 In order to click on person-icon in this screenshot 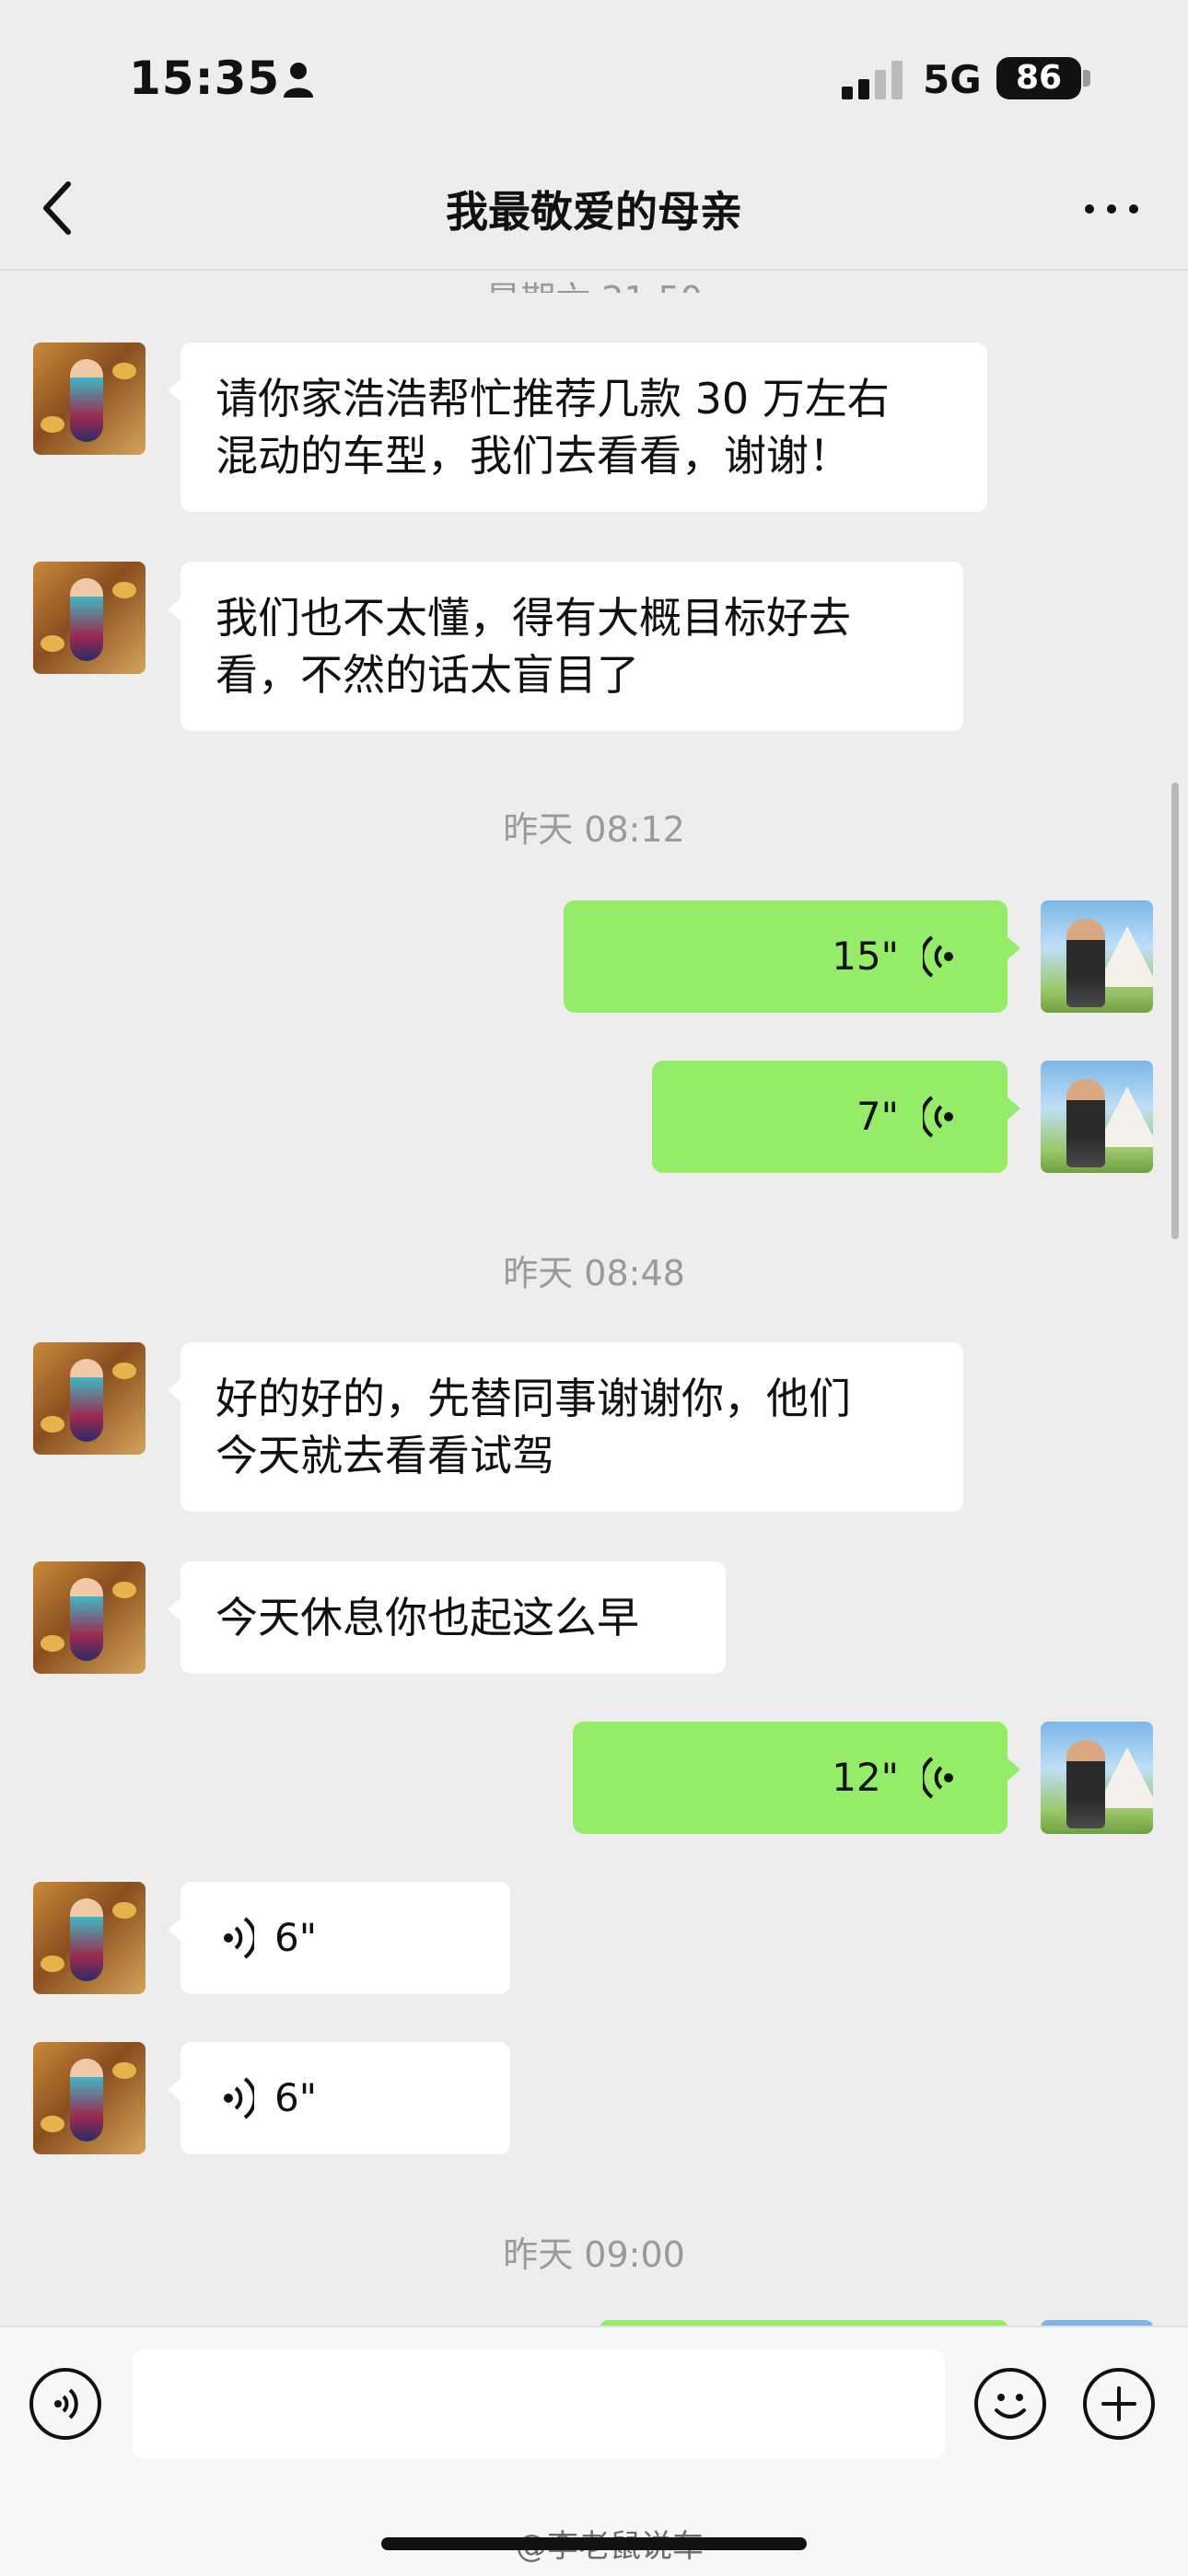, I will do `click(298, 80)`.